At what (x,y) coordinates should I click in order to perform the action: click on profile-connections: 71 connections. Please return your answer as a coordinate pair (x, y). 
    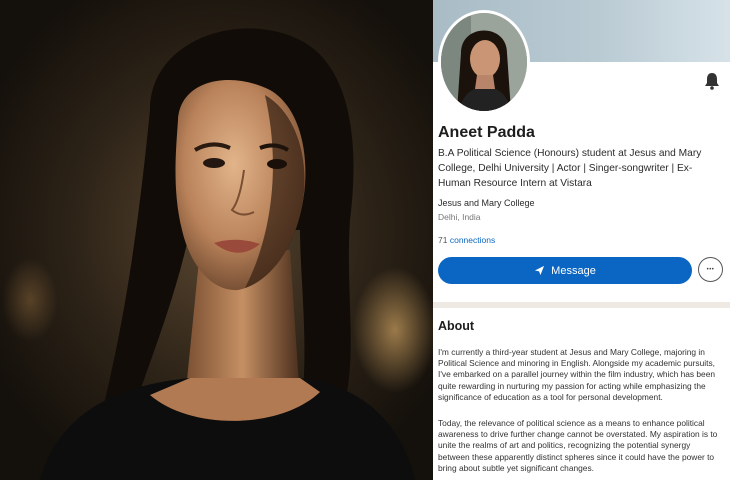
    Looking at the image, I should click on (466, 240).